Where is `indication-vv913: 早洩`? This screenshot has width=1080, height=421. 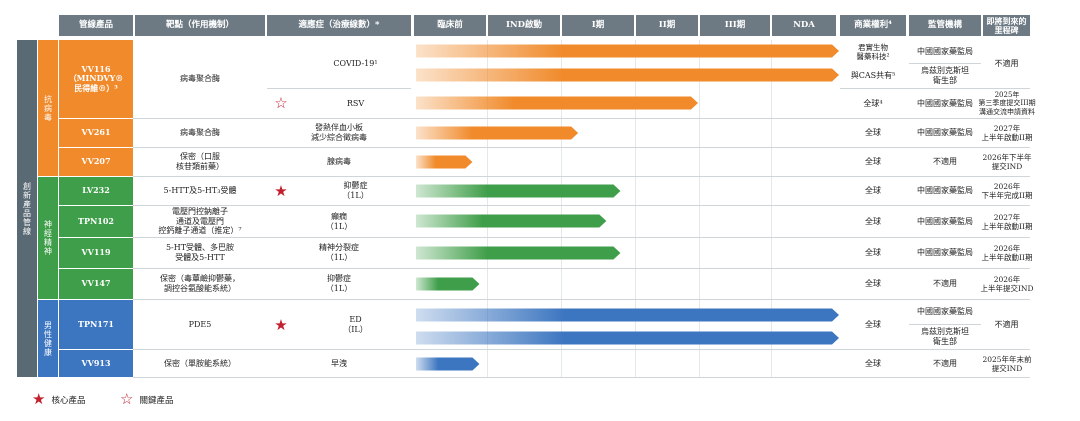 indication-vv913: 早洩 is located at coordinates (339, 363).